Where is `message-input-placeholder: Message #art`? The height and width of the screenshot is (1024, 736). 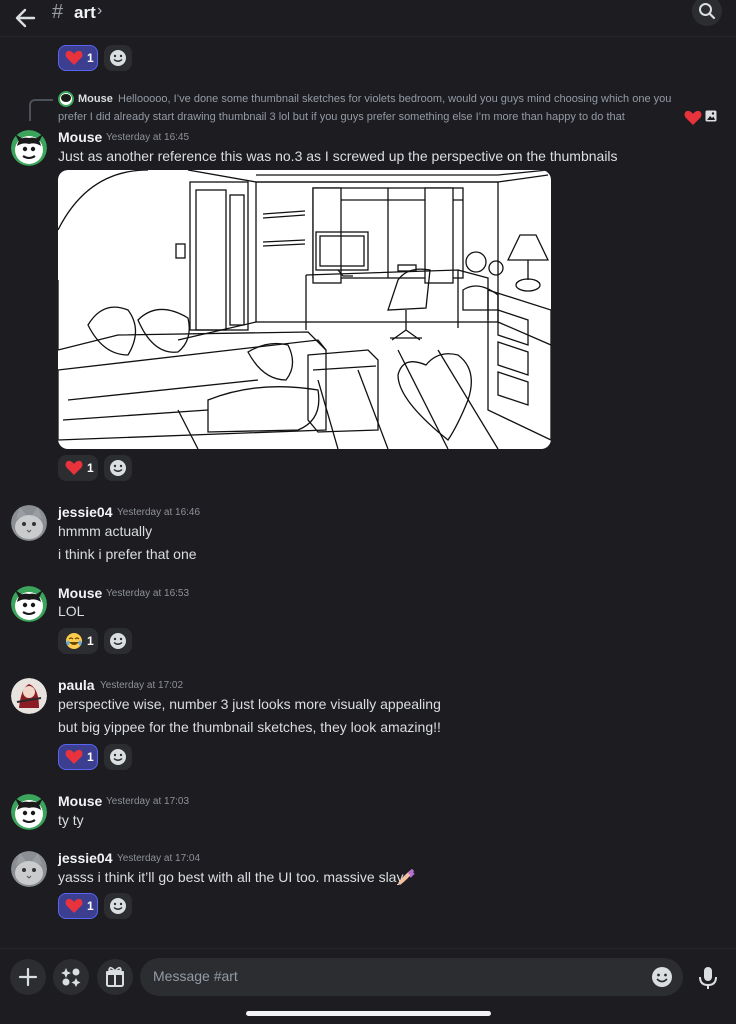 message-input-placeholder: Message #art is located at coordinates (195, 976).